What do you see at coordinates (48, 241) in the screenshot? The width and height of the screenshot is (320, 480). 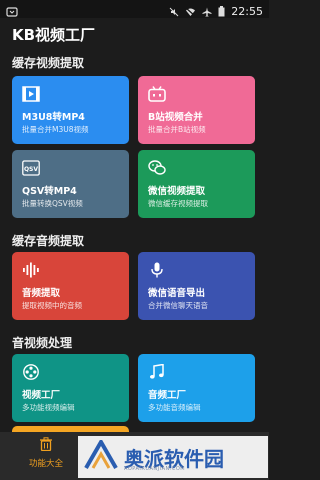 I see `section-title-audio-cache: 缓存音频提取` at bounding box center [48, 241].